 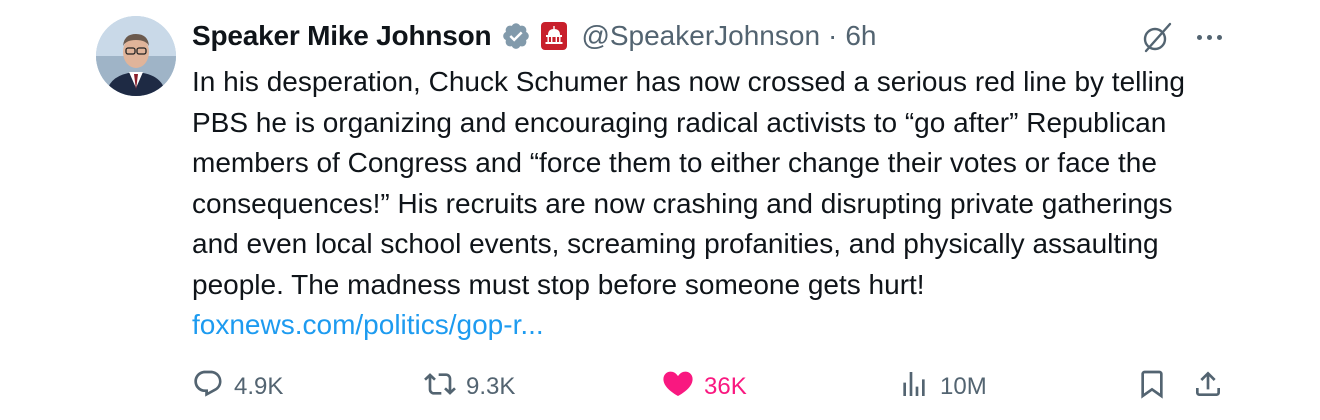 I want to click on repost-button: 9.3K, so click(x=469, y=387).